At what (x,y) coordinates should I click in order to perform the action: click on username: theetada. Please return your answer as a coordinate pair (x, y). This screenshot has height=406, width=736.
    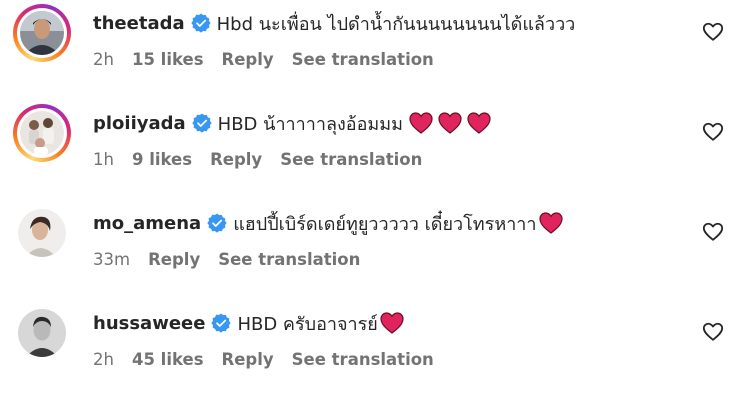
    Looking at the image, I should click on (139, 23).